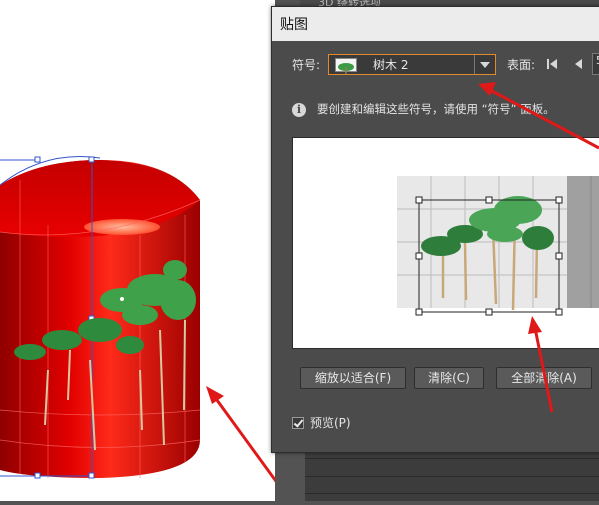  What do you see at coordinates (243, 435) in the screenshot?
I see `annotation-arrow-left` at bounding box center [243, 435].